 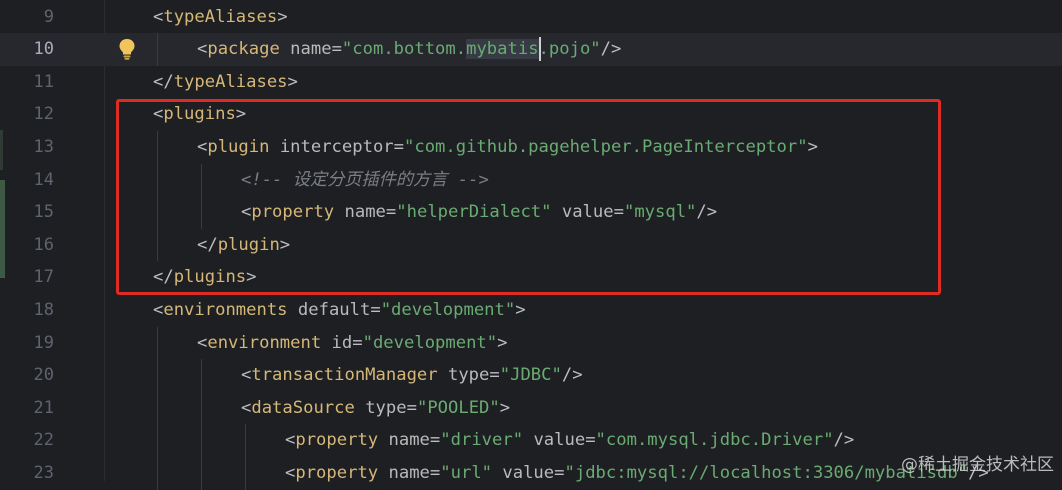 I want to click on code-line: 19 <environment id="development">, so click(x=531, y=343).